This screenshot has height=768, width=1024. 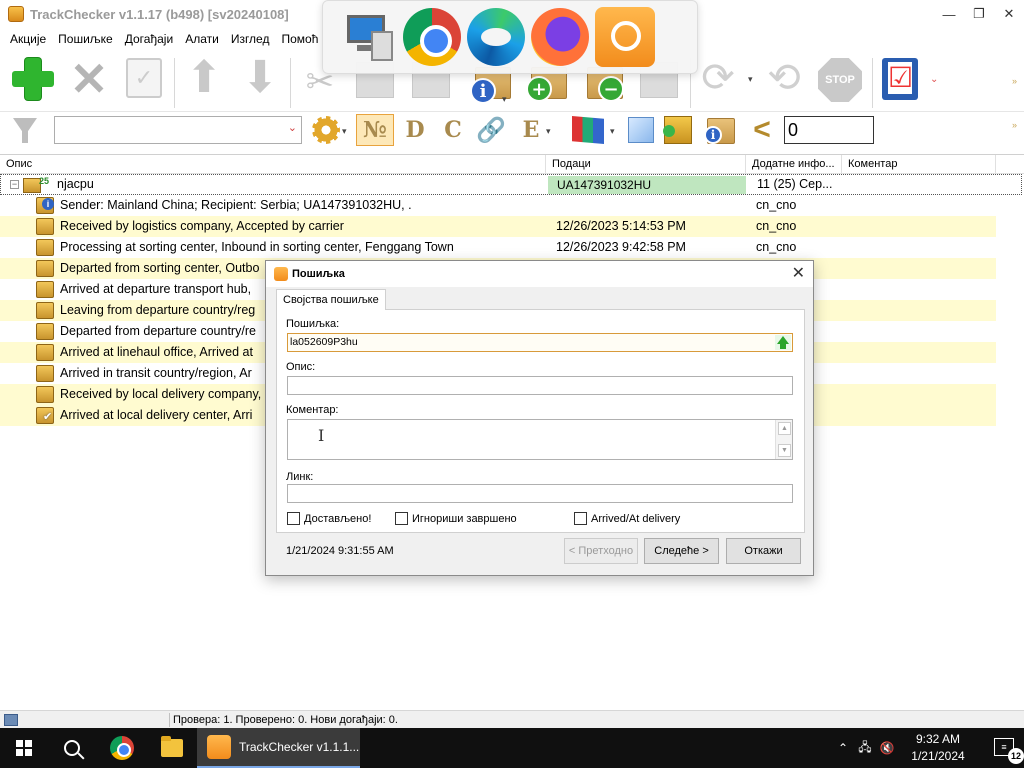 What do you see at coordinates (750, 79) in the screenshot?
I see `refresh-dropdown: ▾` at bounding box center [750, 79].